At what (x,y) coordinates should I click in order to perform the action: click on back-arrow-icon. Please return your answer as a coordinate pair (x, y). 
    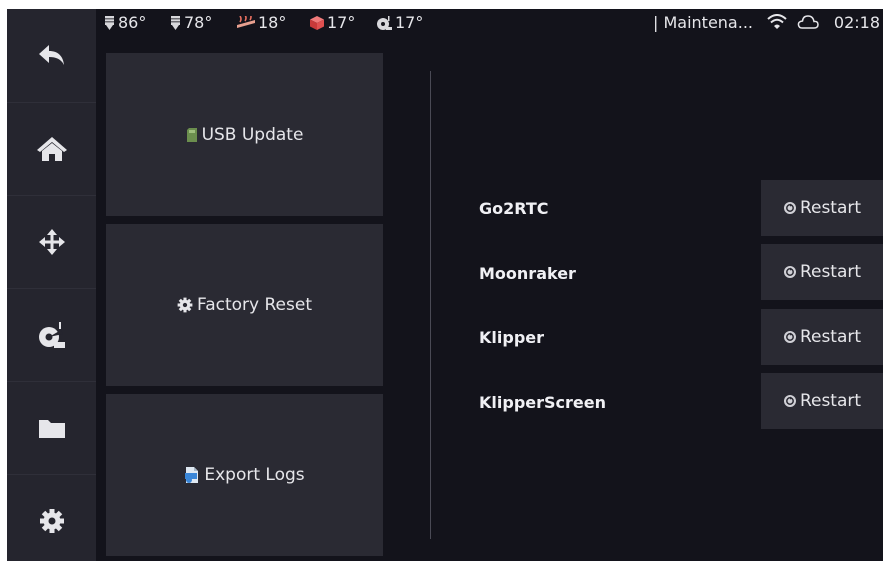
    Looking at the image, I should click on (51, 55).